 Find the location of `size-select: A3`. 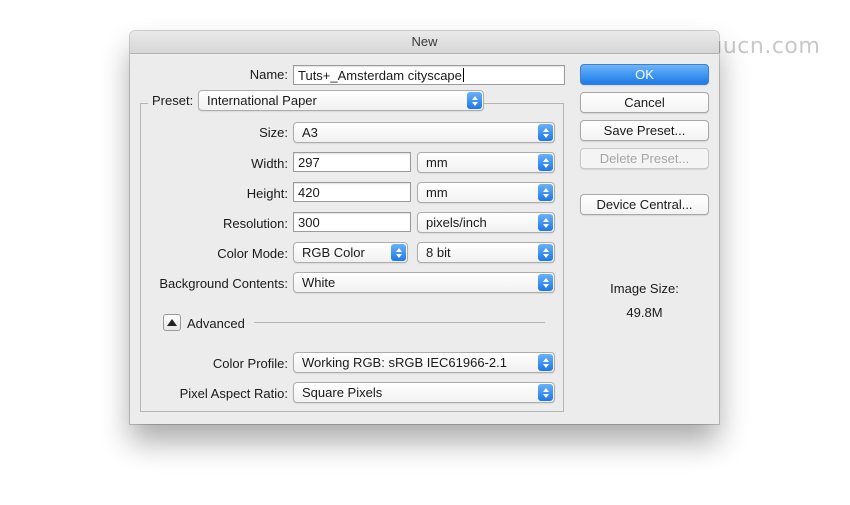

size-select: A3 is located at coordinates (424, 132).